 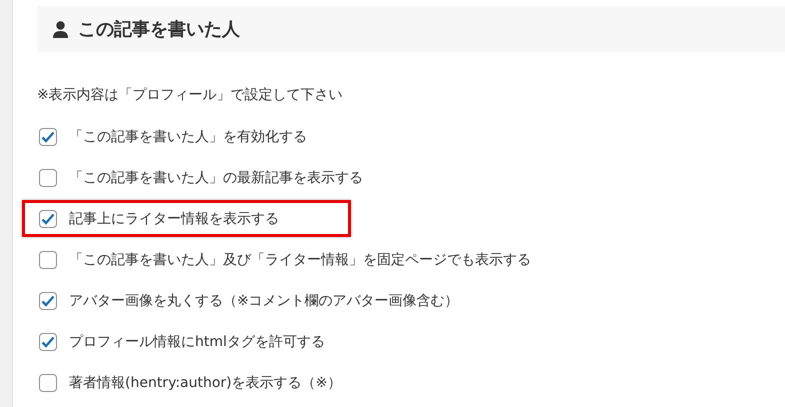 What do you see at coordinates (264, 301) in the screenshot?
I see `option-label: アバター画像を丸くする（※コメント欄のアバター画像含む）` at bounding box center [264, 301].